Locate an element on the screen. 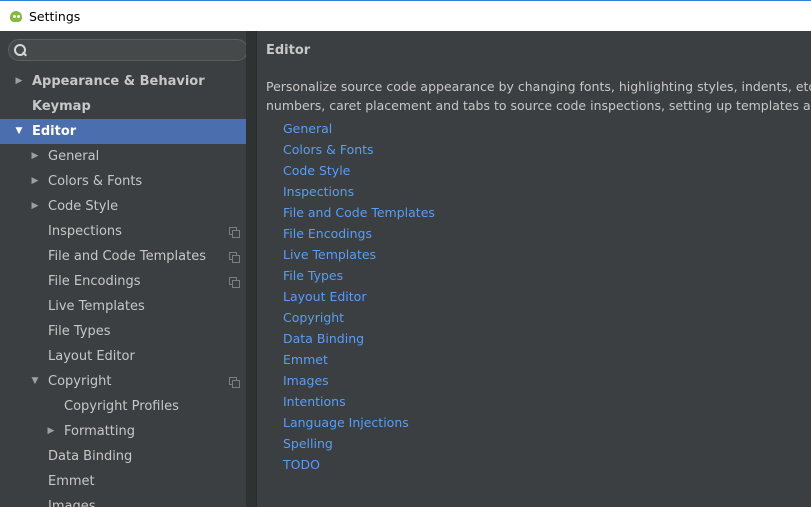 This screenshot has width=811, height=507. link-copyright: Copyright is located at coordinates (359, 317).